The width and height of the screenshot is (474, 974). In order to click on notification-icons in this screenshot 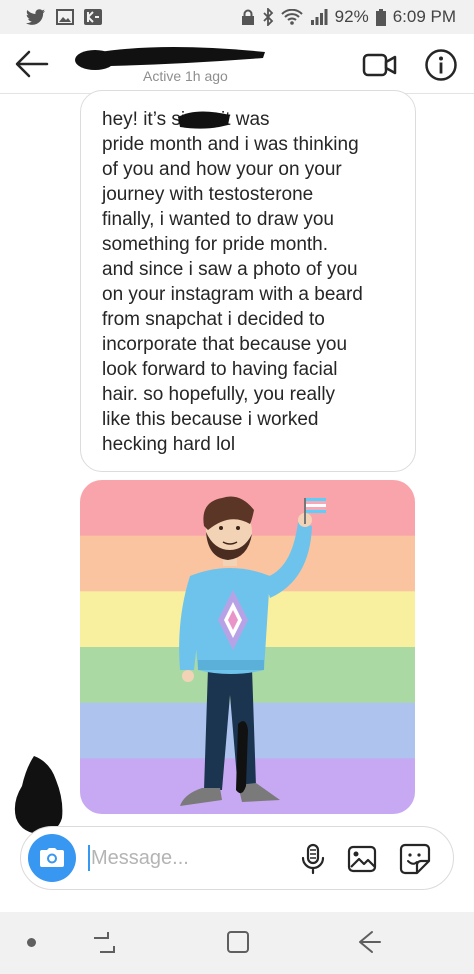, I will do `click(64, 17)`.